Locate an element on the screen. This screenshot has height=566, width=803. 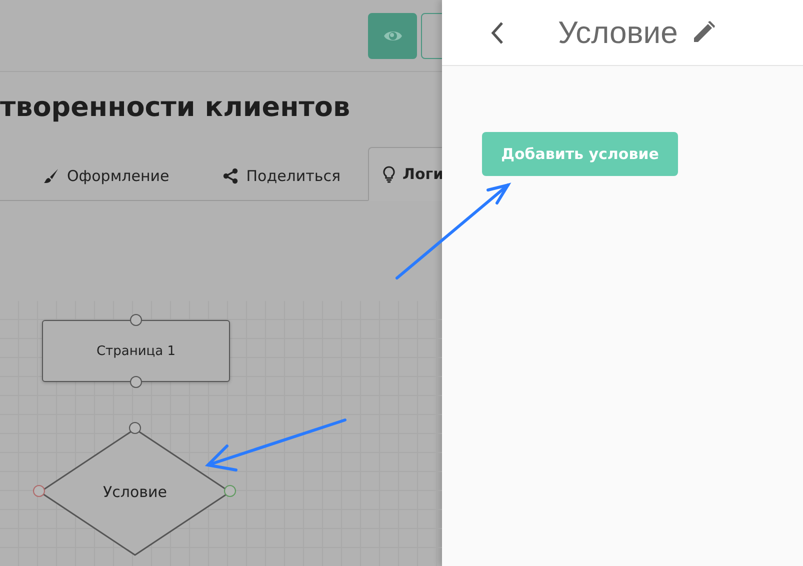
back-button is located at coordinates (497, 32).